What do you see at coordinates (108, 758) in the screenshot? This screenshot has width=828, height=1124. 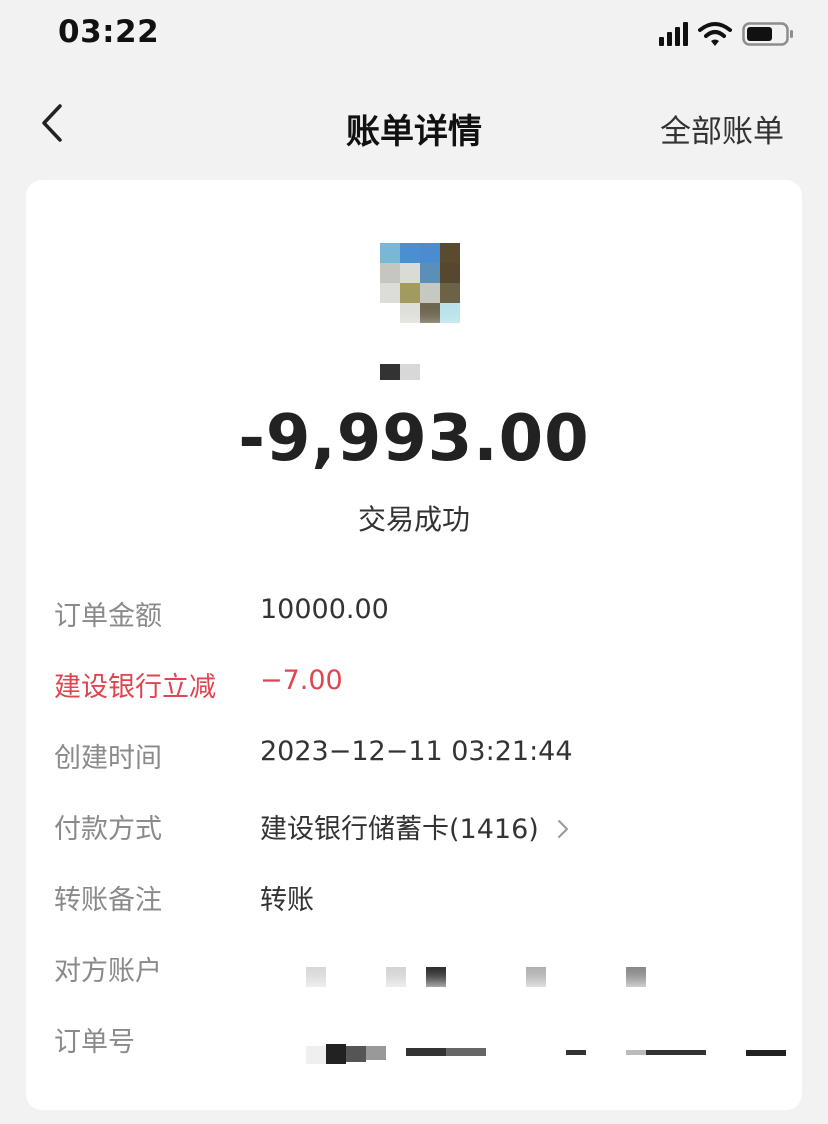 I see `created-time-label: 创建时间` at bounding box center [108, 758].